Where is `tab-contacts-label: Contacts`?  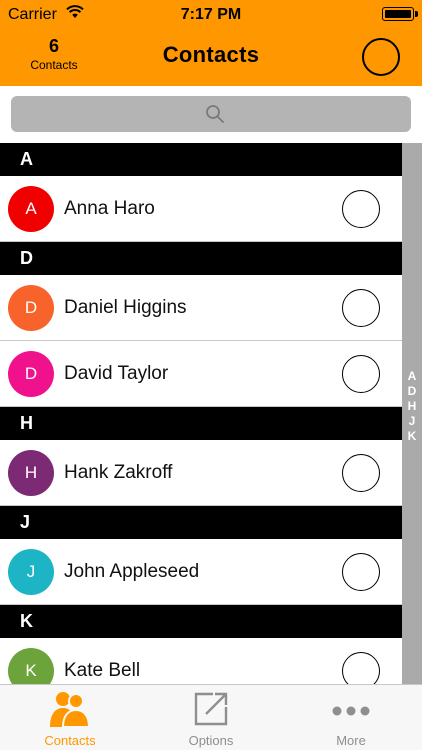 tab-contacts-label: Contacts is located at coordinates (70, 740).